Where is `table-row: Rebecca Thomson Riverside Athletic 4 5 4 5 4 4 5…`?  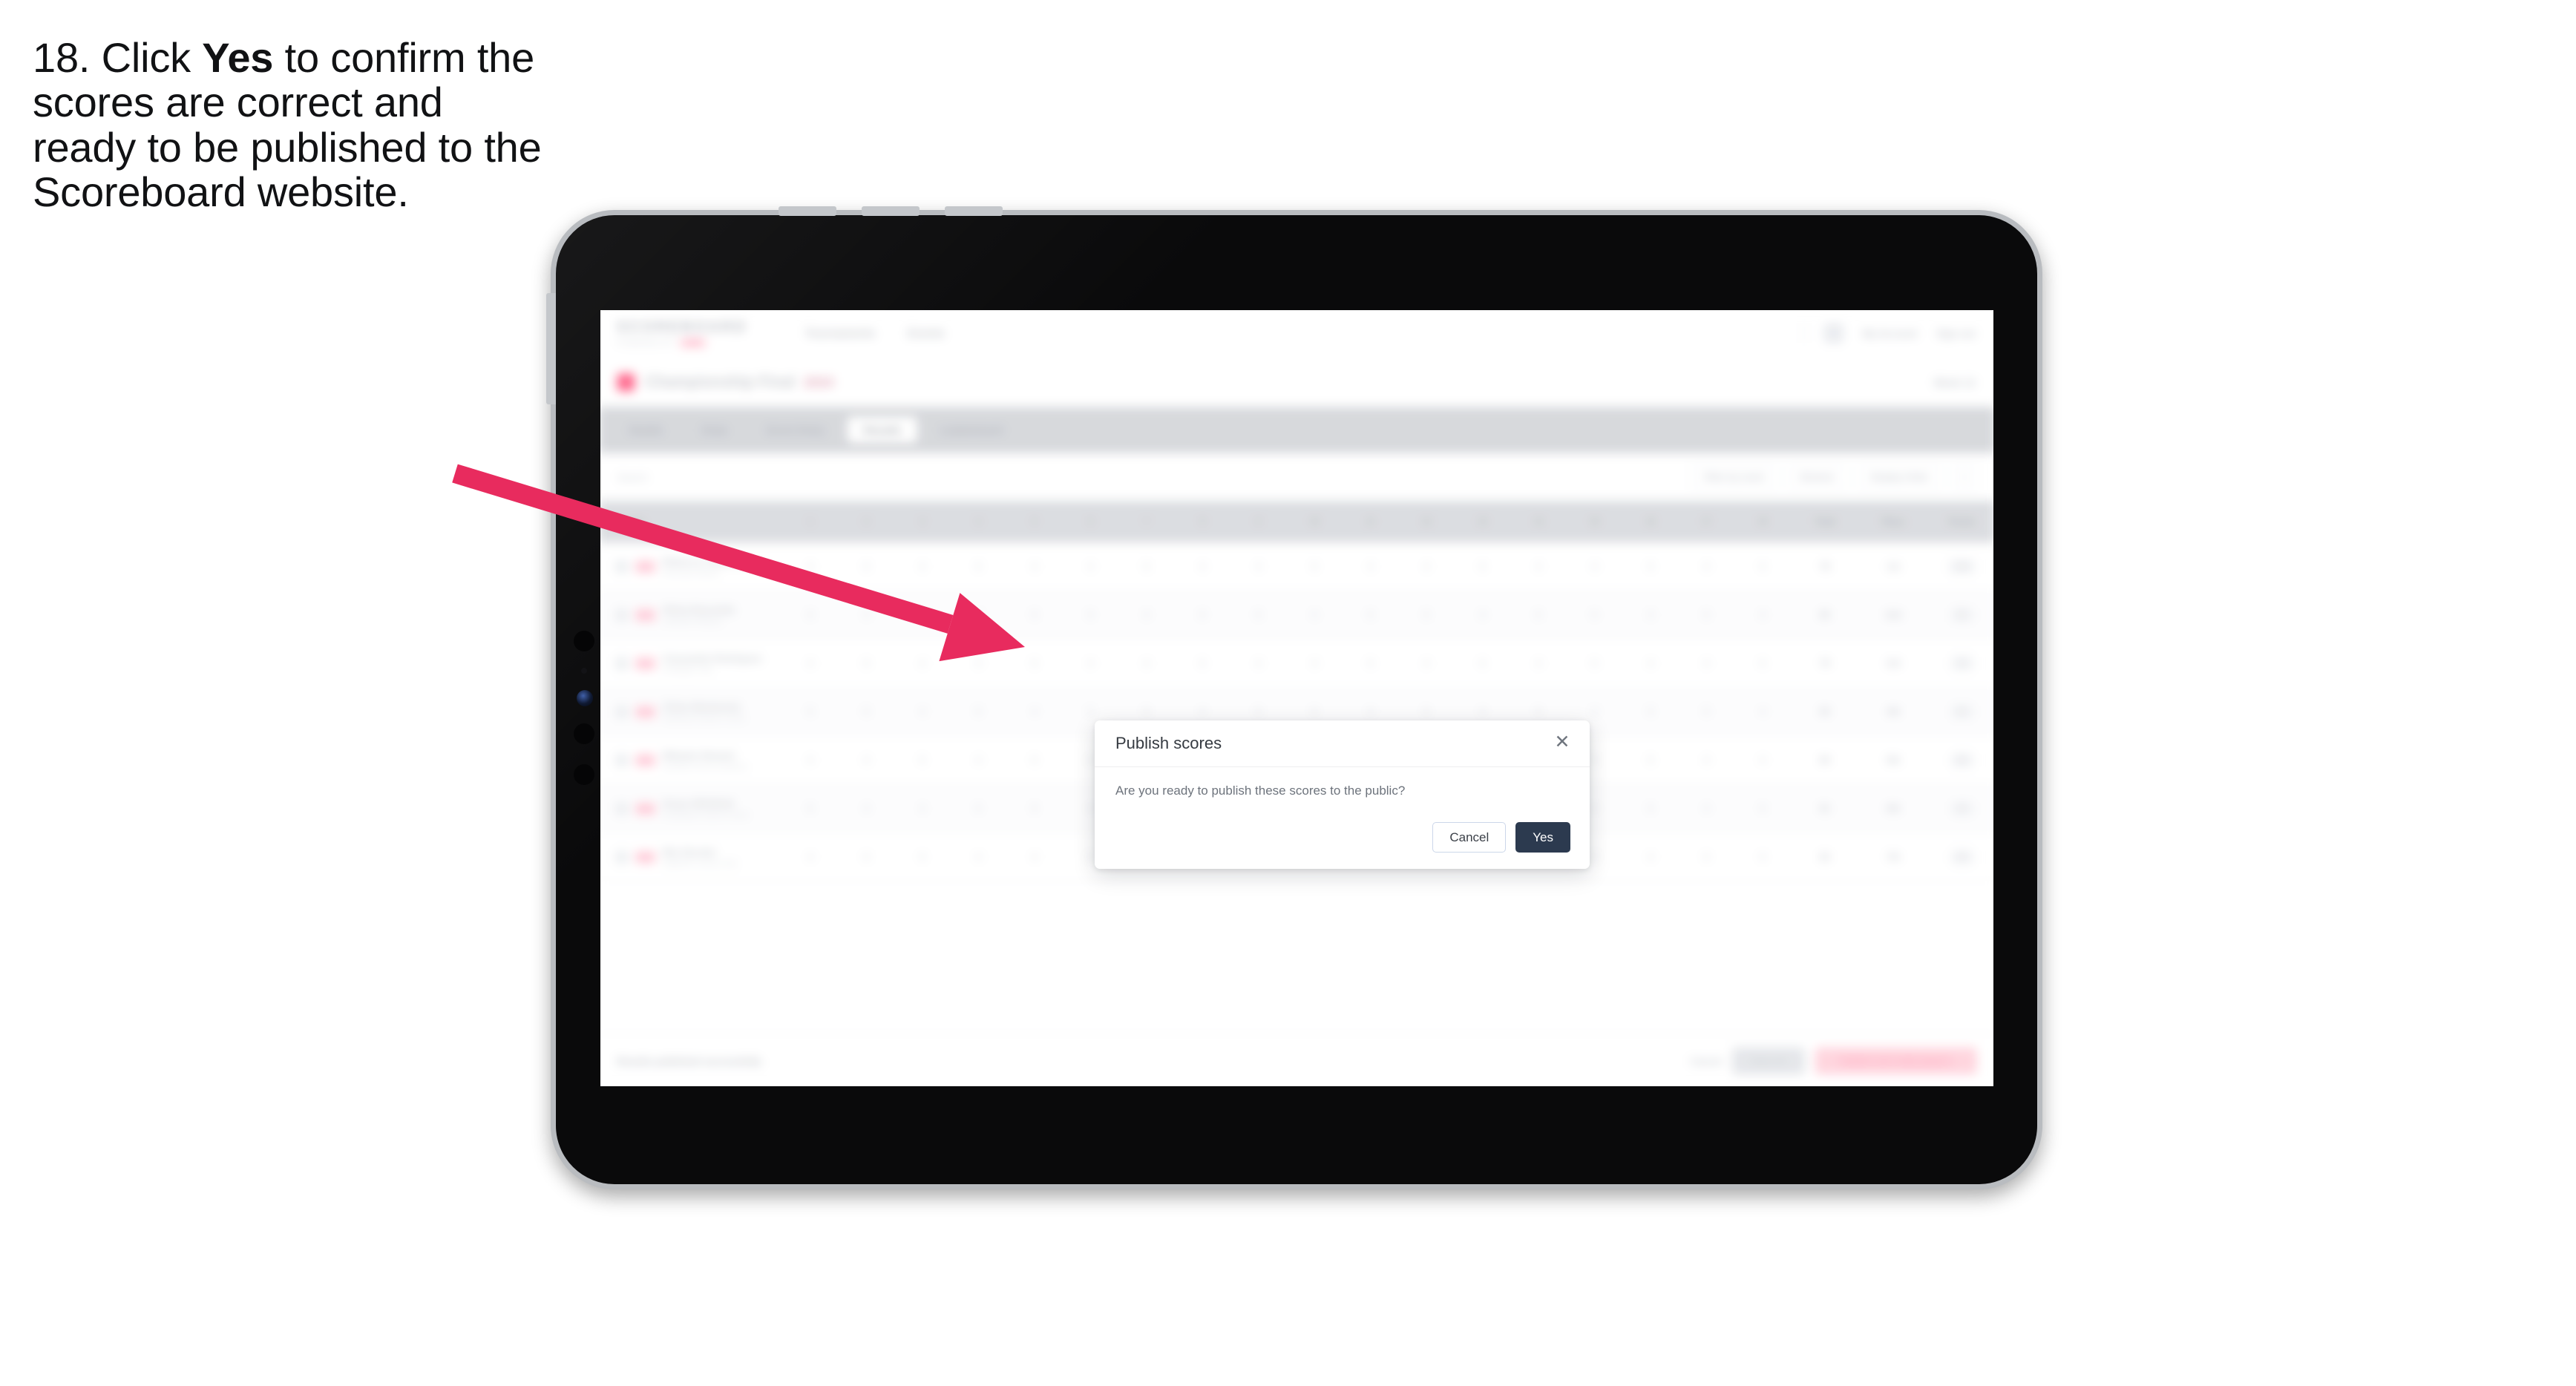 table-row: Rebecca Thomson Riverside Athletic 4 5 4 5 4 4 5… is located at coordinates (1296, 566).